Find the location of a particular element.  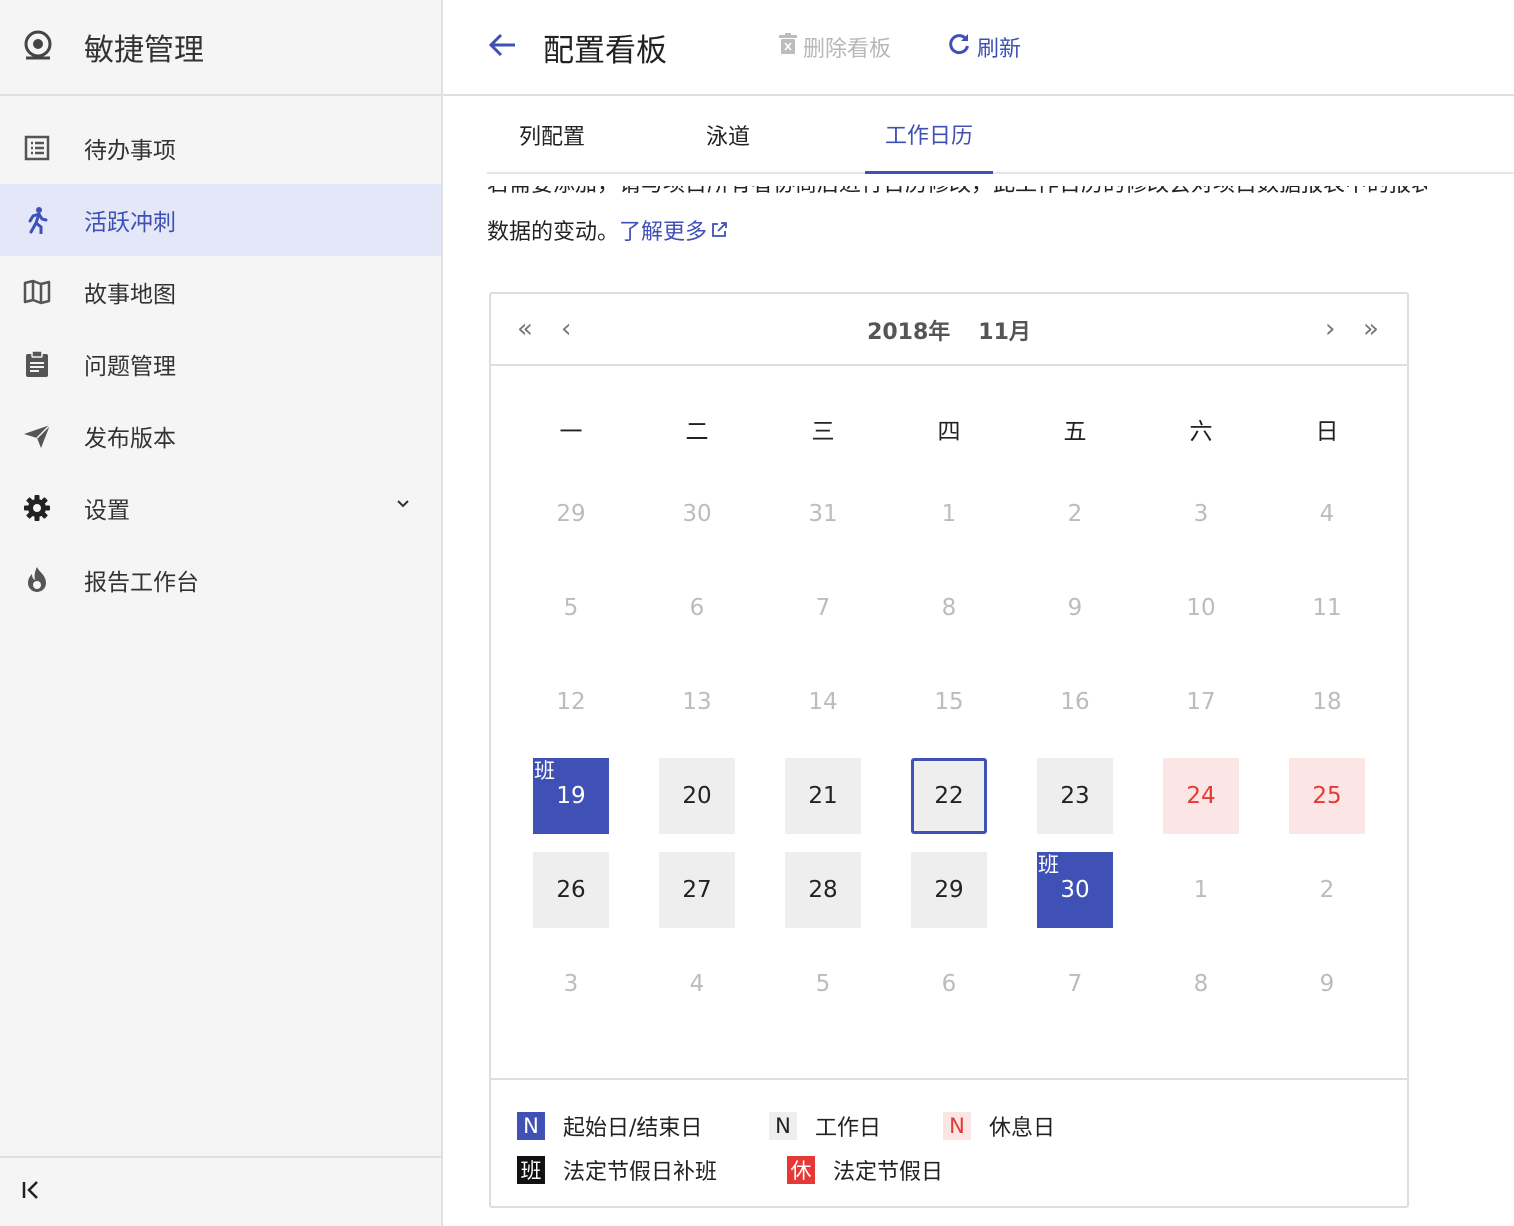

calendar-day: 23 is located at coordinates (1075, 796).